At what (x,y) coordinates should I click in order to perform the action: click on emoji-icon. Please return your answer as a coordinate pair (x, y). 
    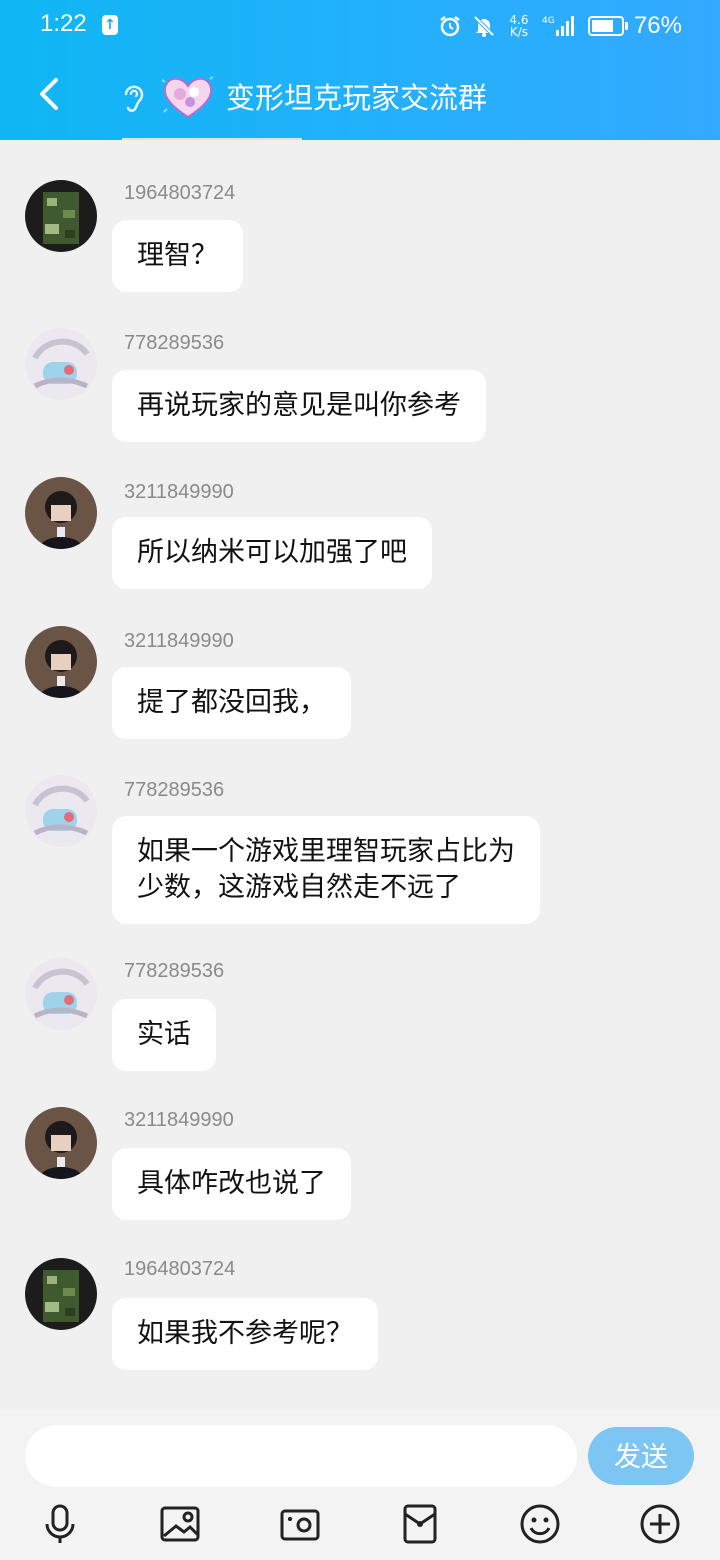
    Looking at the image, I should click on (540, 1524).